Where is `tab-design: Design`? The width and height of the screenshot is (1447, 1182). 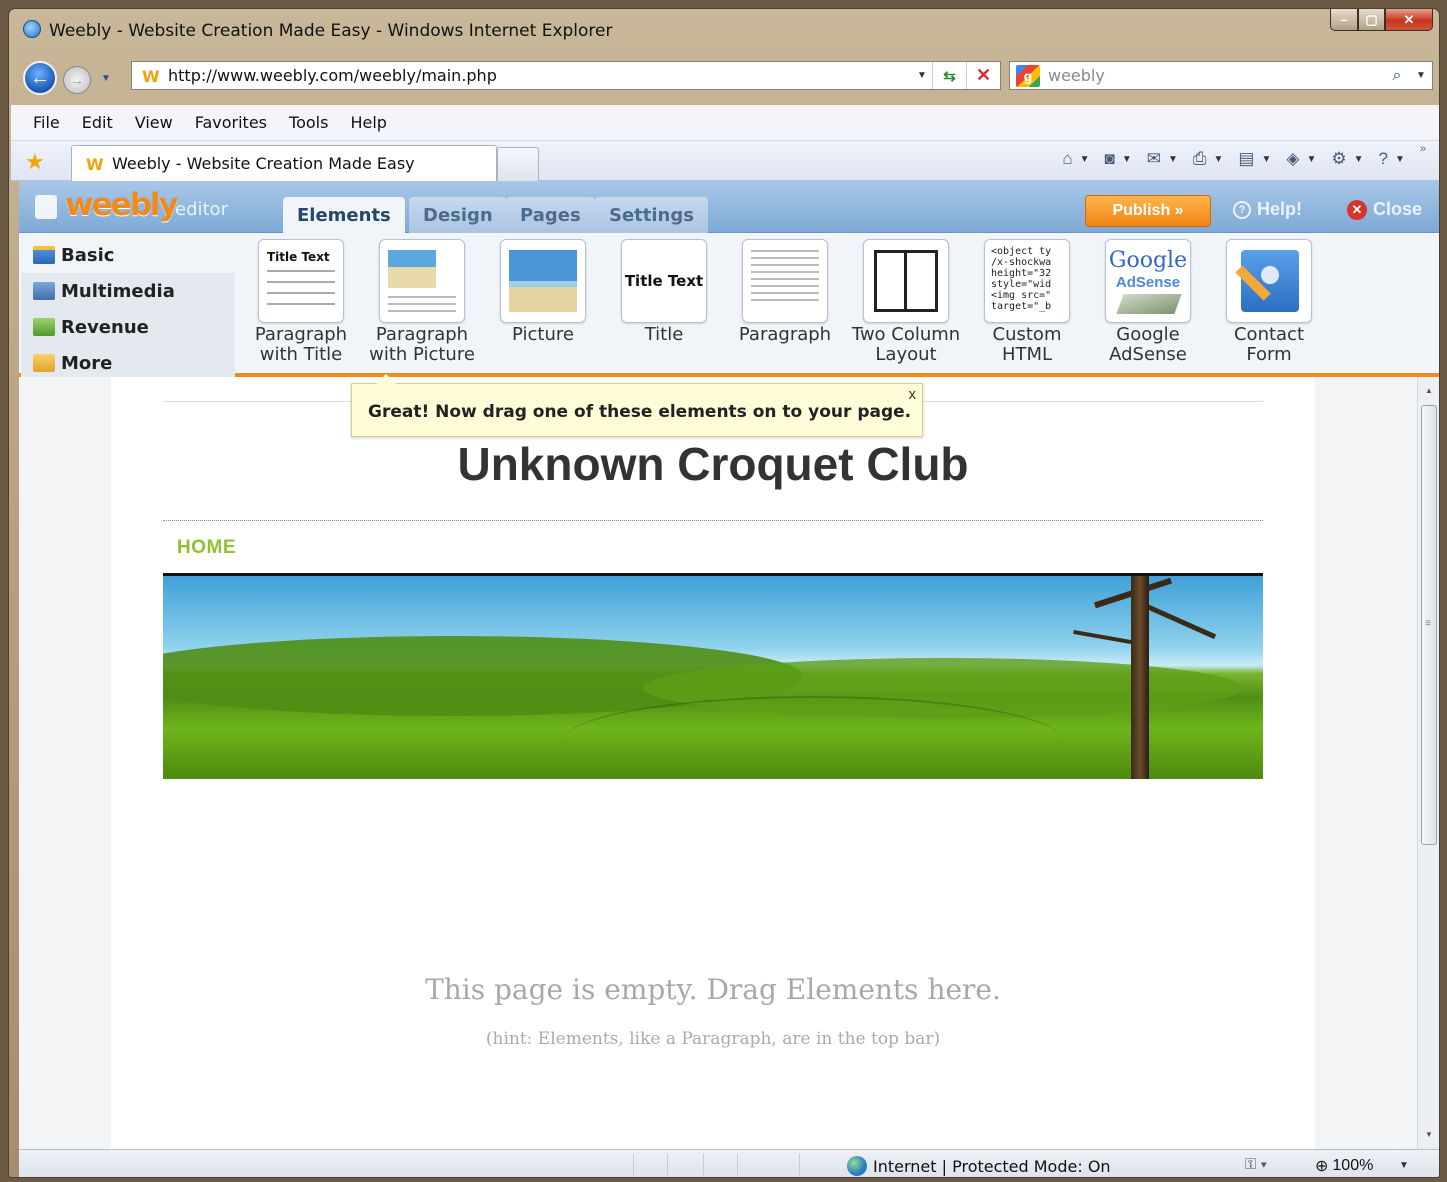
tab-design: Design is located at coordinates (458, 215).